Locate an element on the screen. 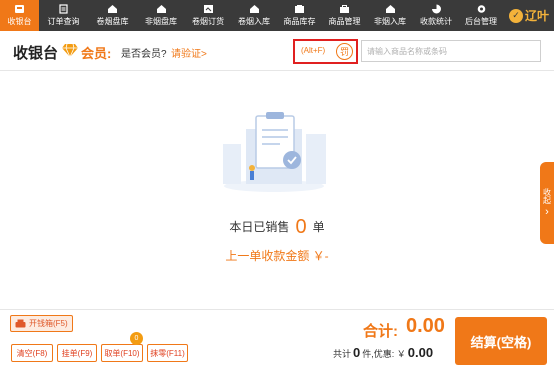  member-question: 是否会员? is located at coordinates (144, 54).